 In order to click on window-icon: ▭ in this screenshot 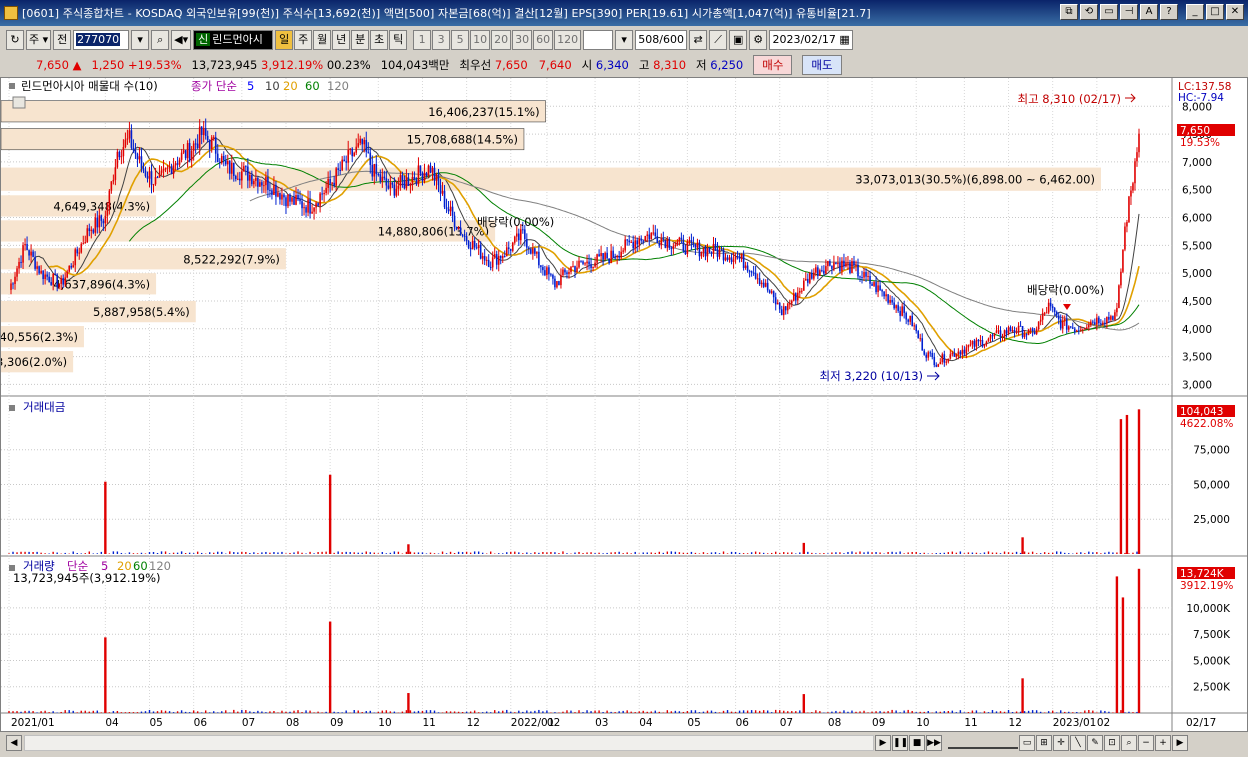, I will do `click(1109, 12)`.